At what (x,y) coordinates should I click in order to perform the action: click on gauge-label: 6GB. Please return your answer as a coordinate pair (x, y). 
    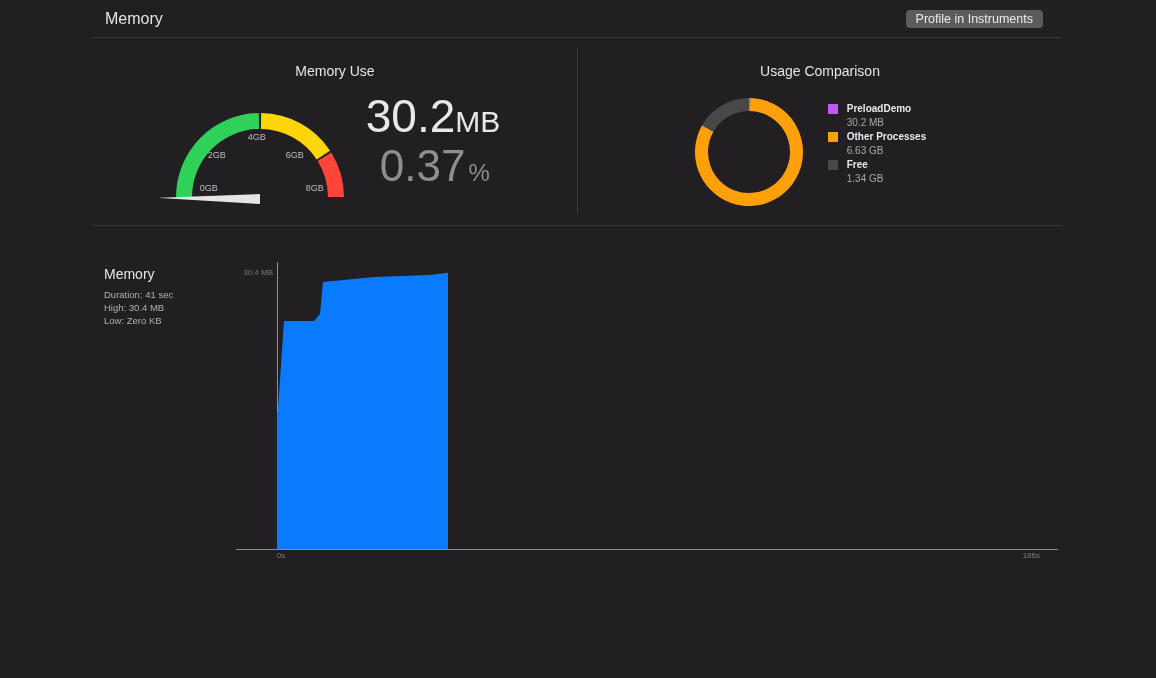
    Looking at the image, I should click on (294, 155).